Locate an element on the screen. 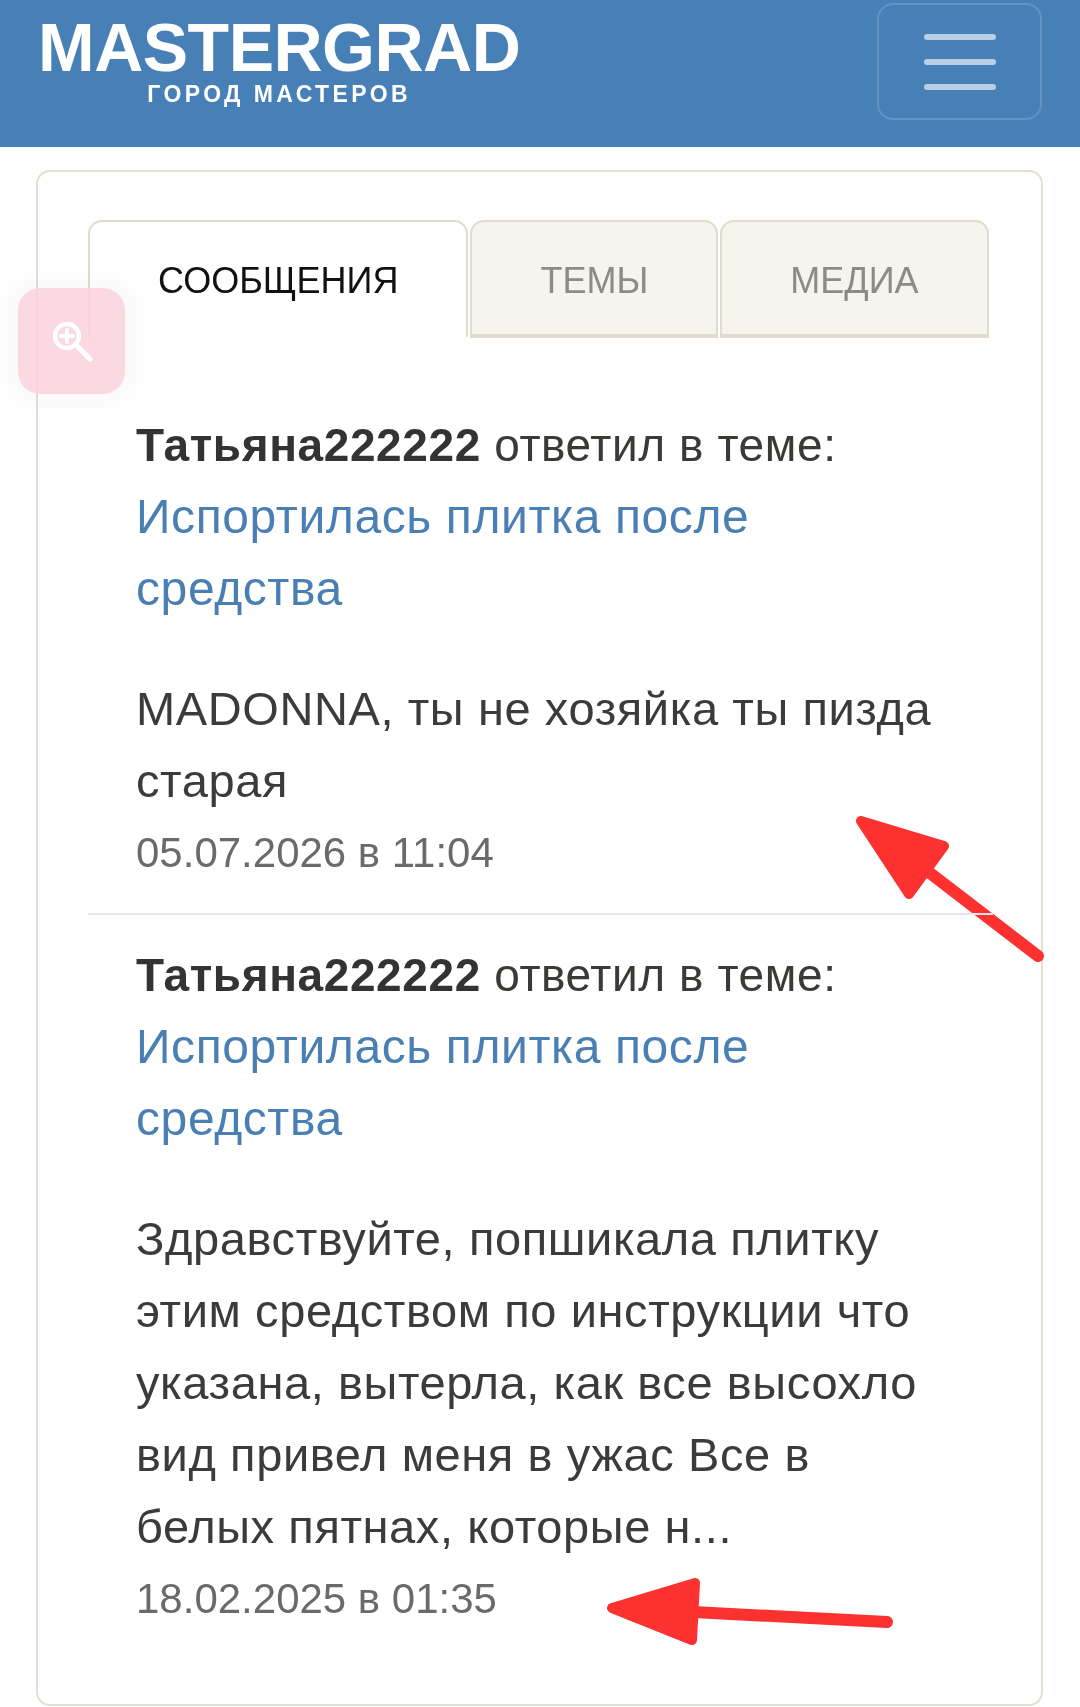 Image resolution: width=1080 pixels, height=1707 pixels. post-date: 05.07.2026 в 11:04 is located at coordinates (315, 853).